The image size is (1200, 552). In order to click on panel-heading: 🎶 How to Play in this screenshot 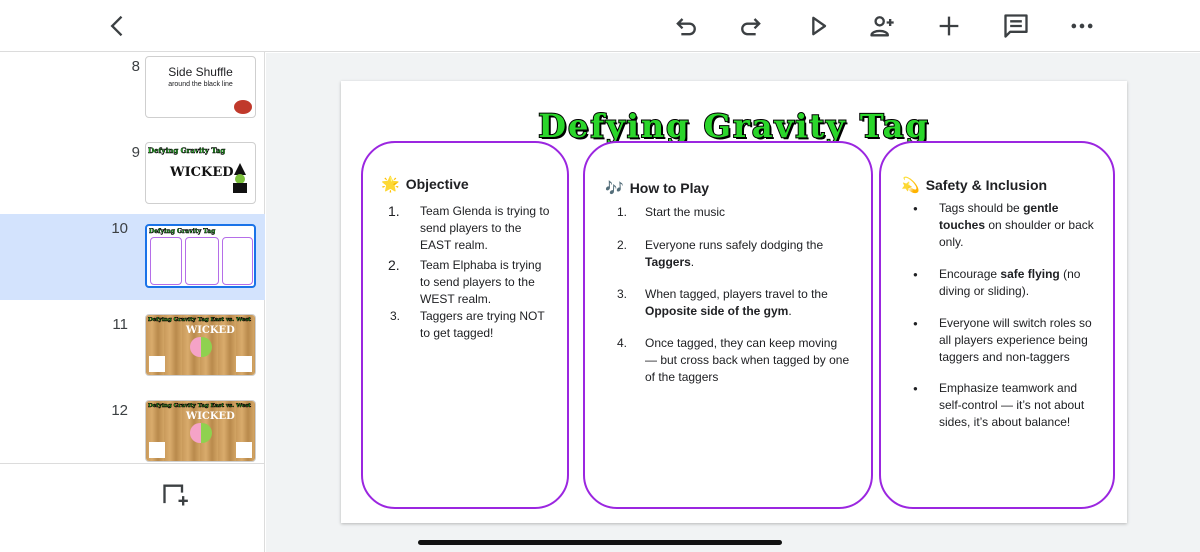, I will do `click(657, 188)`.